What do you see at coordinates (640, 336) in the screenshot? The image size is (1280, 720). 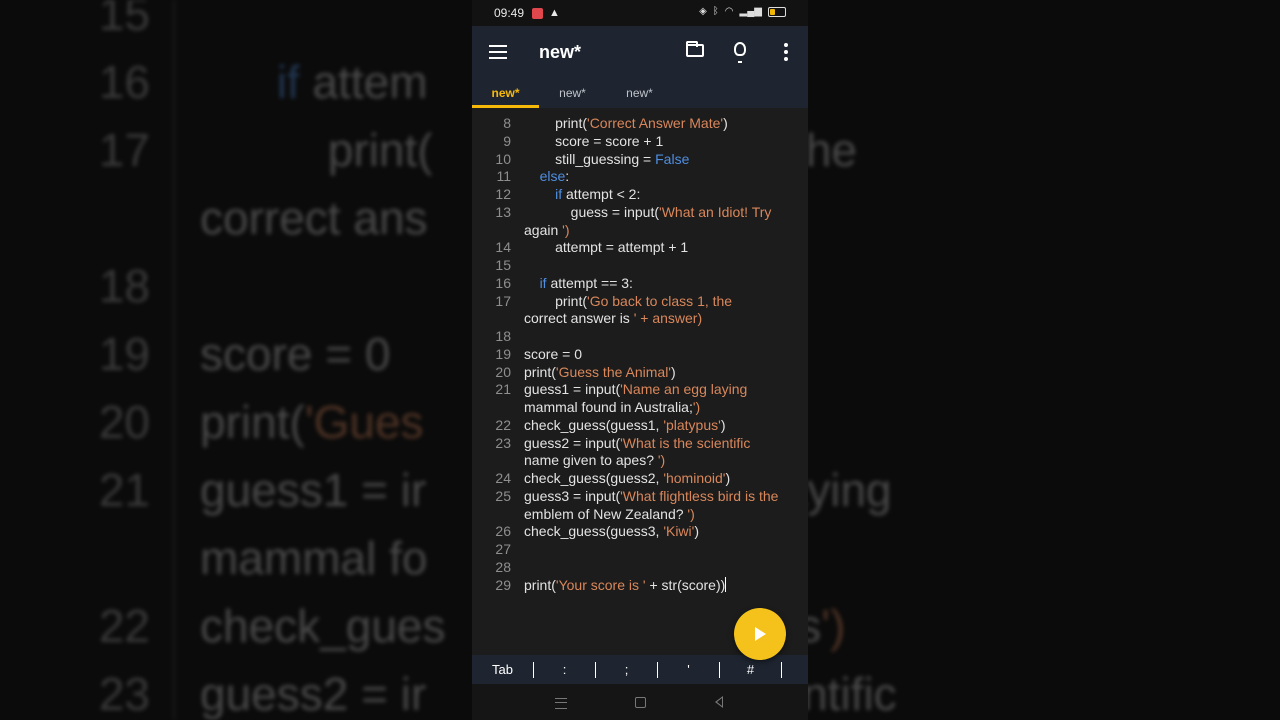 I see `code-line: 18` at bounding box center [640, 336].